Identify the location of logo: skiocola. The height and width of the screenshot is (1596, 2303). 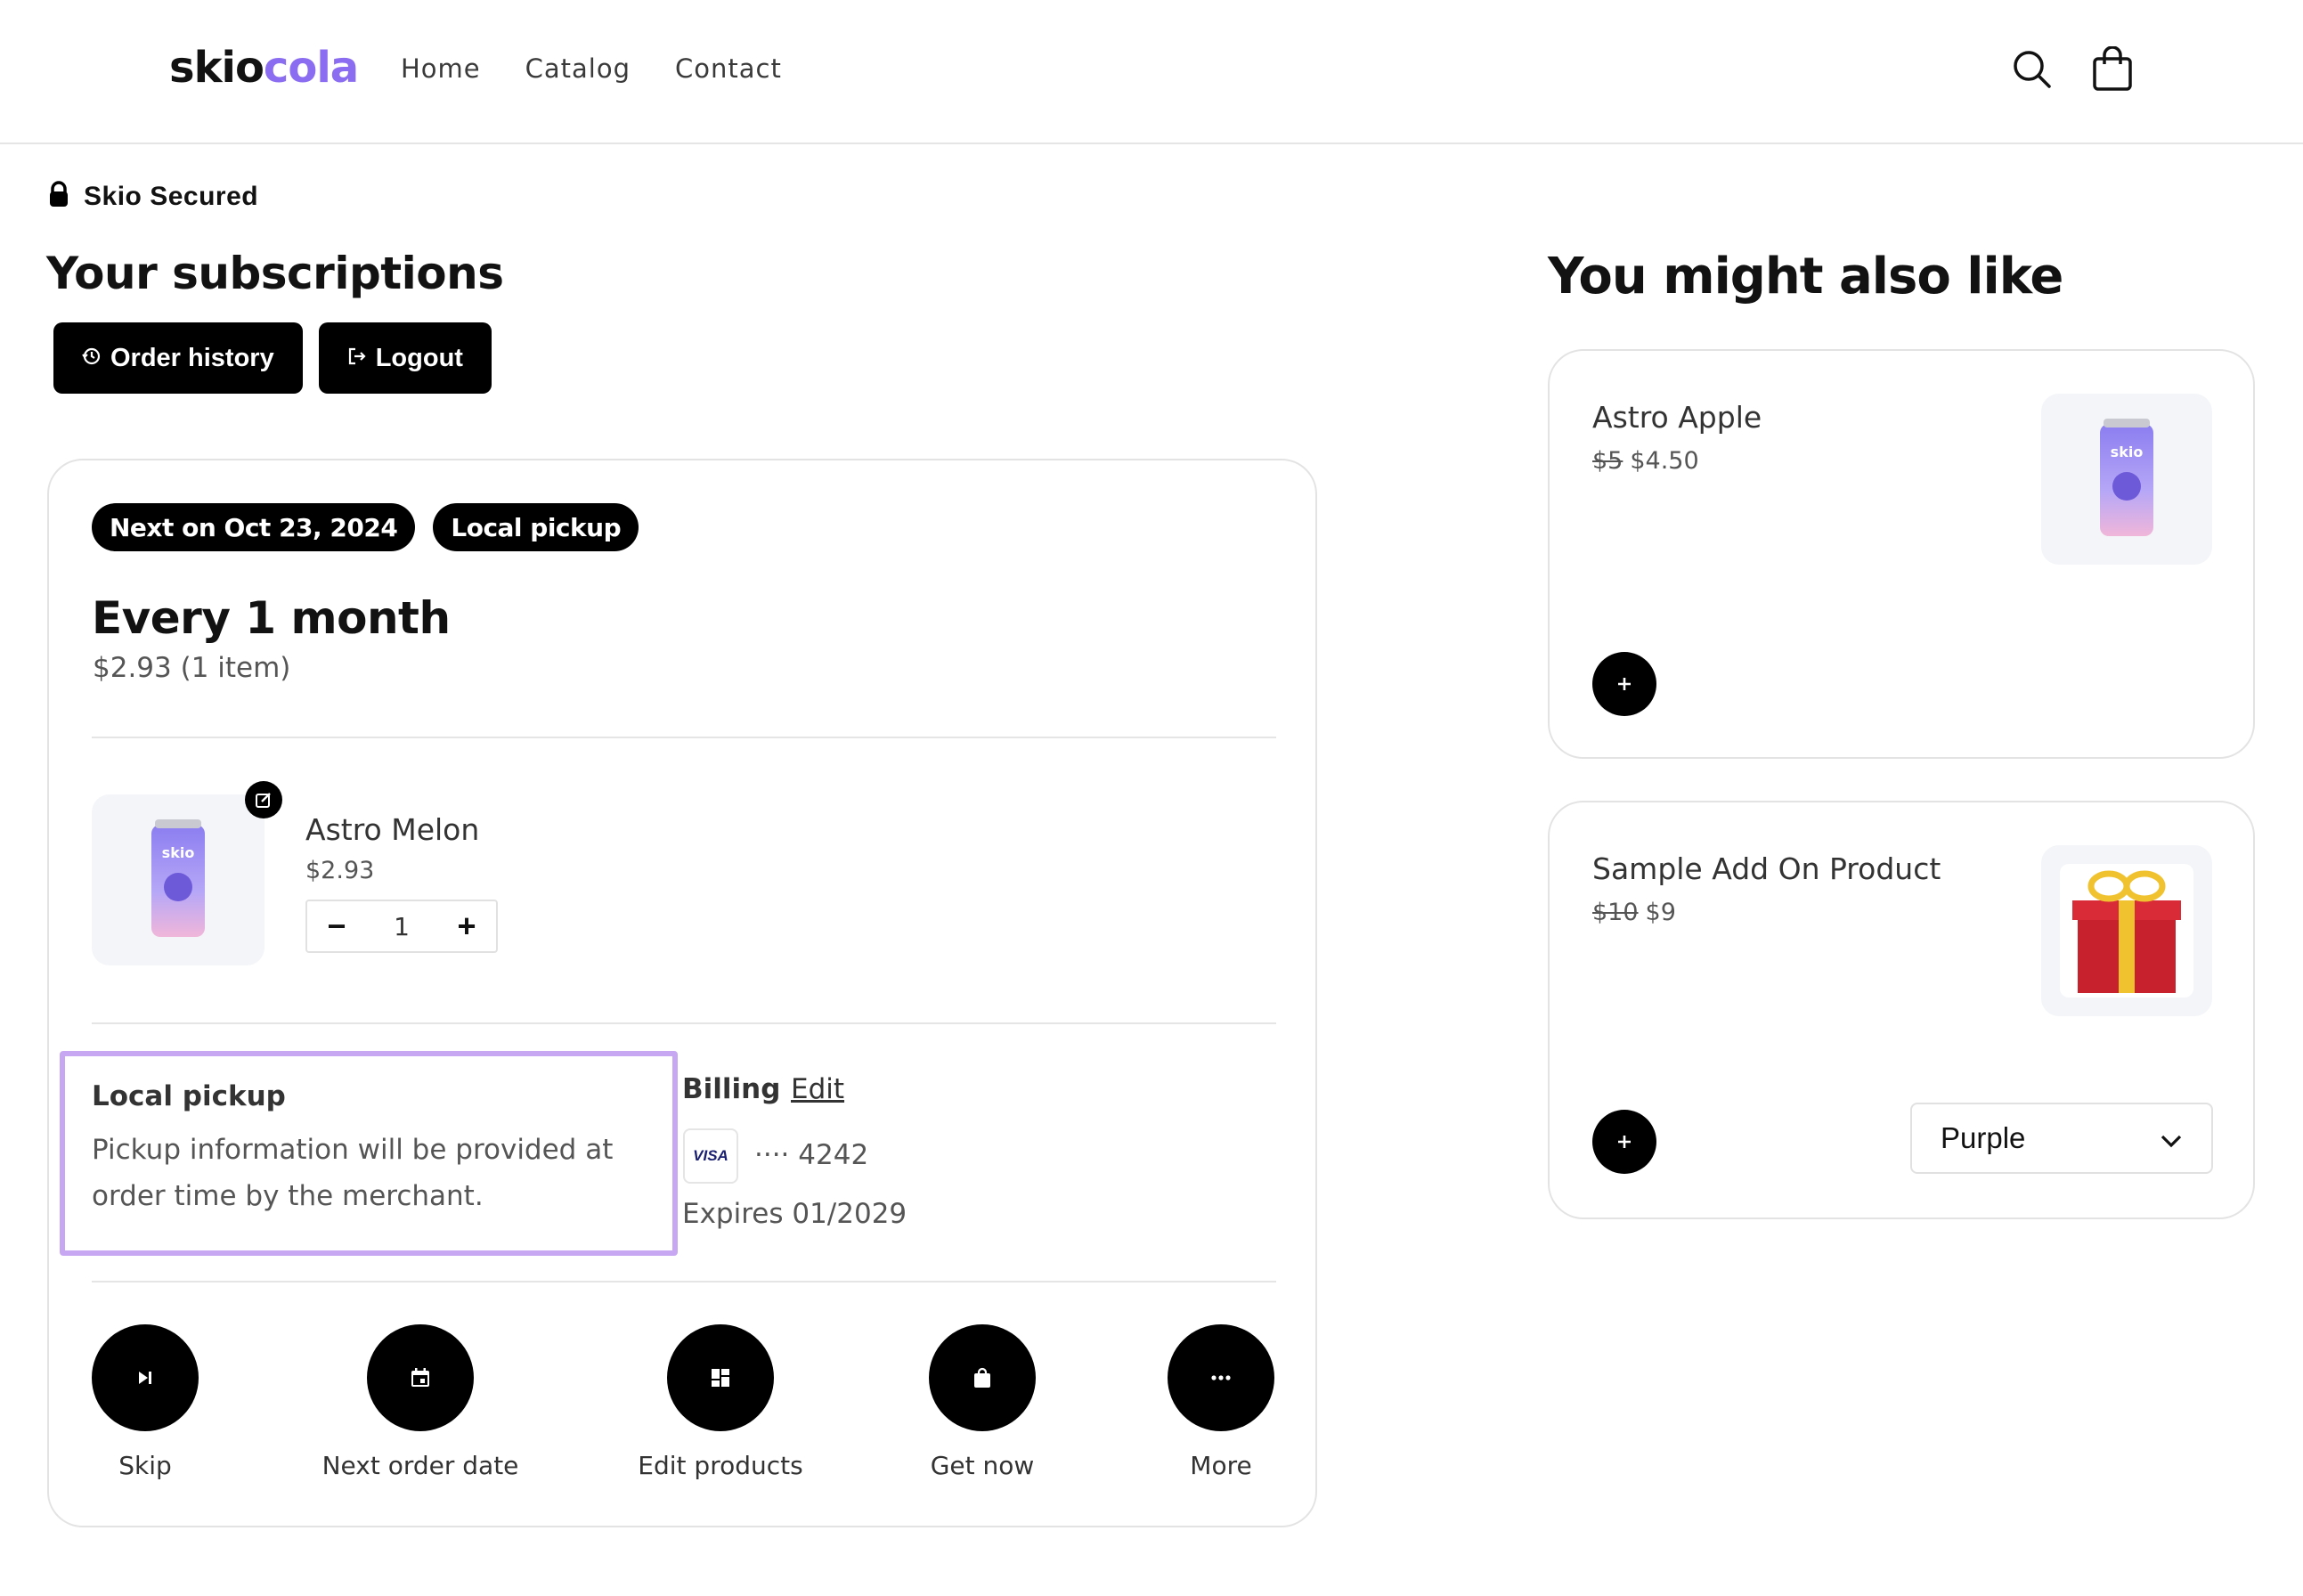
(264, 68).